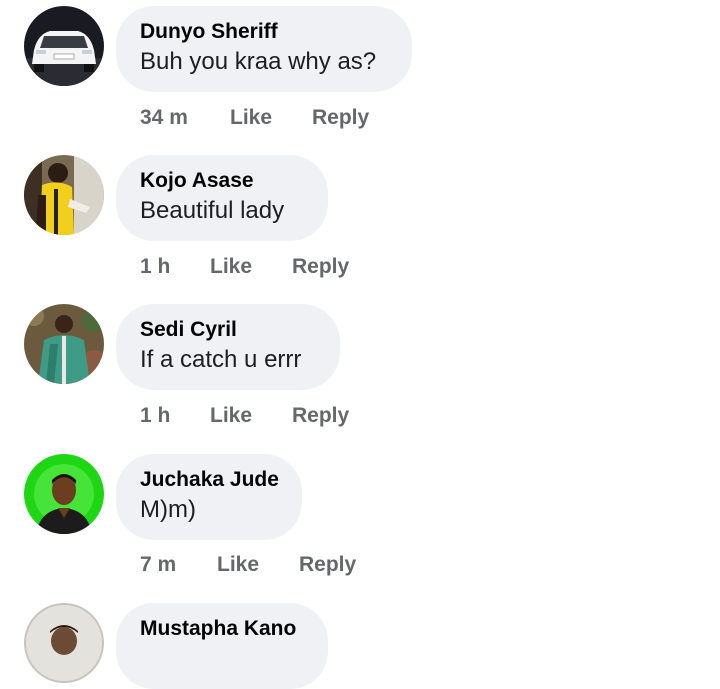 This screenshot has height=689, width=720. I want to click on comment-bubble: Dunyo Sheriff Buh you kraa why as?, so click(264, 49).